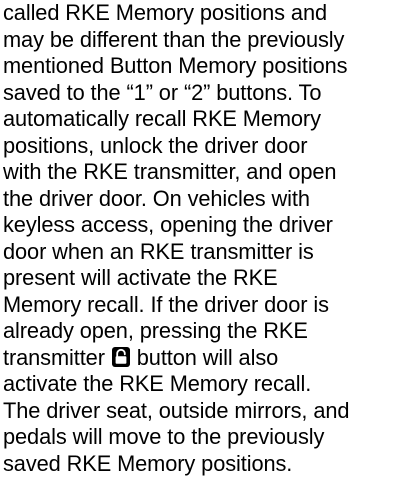  I want to click on text-fragment: button will also, so click(204, 357).